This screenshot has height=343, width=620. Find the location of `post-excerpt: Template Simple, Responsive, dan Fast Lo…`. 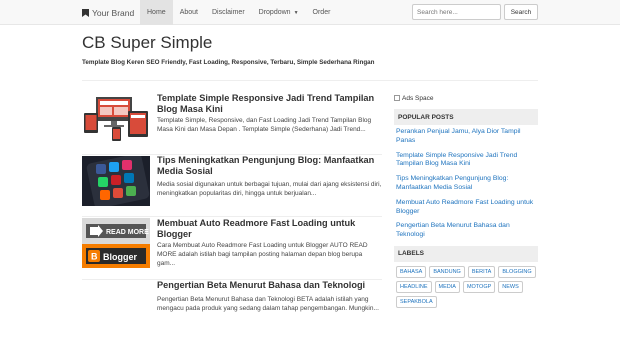

post-excerpt: Template Simple, Responsive, dan Fast Lo… is located at coordinates (264, 125).